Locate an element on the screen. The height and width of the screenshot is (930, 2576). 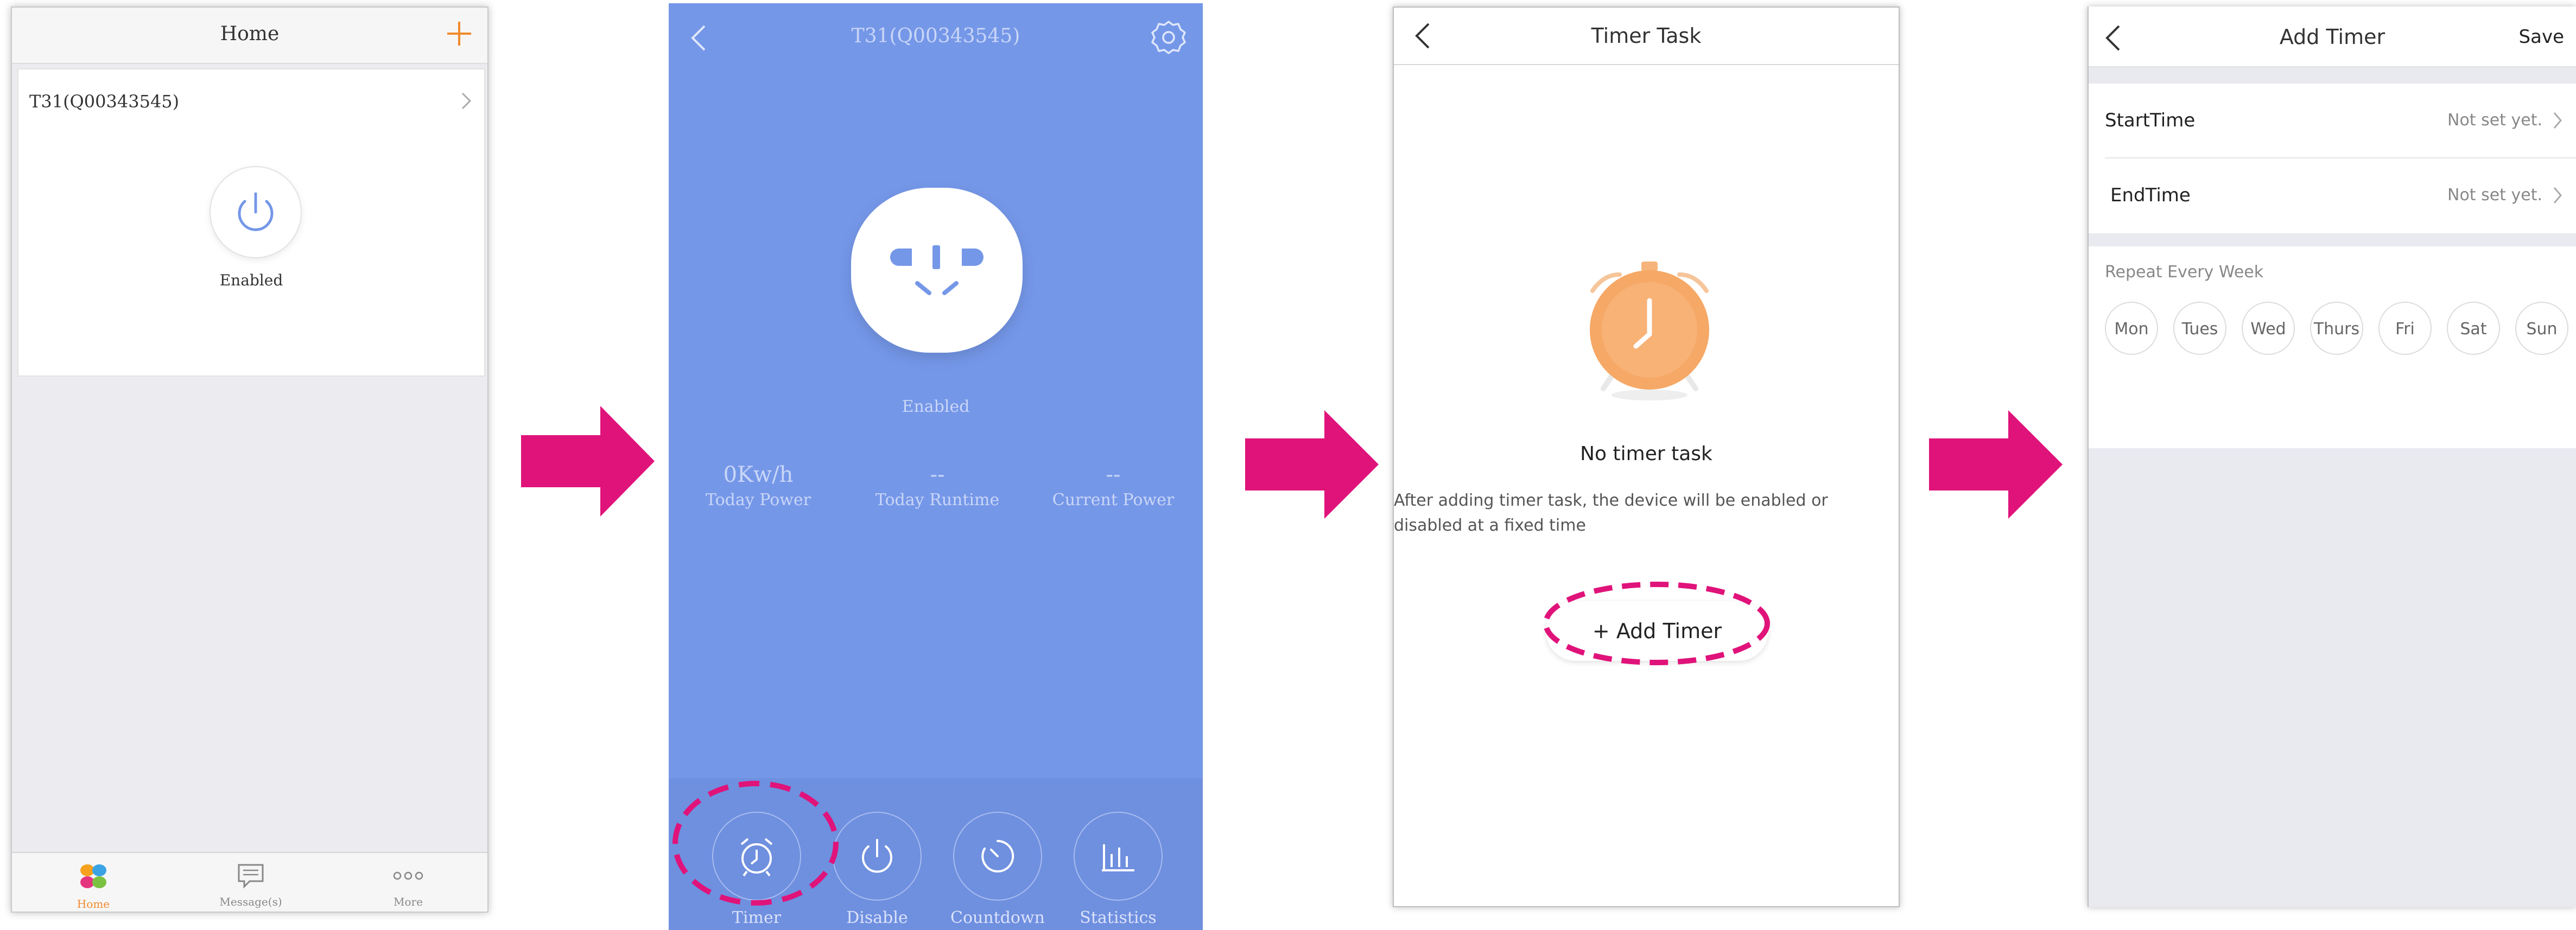
gear-icon is located at coordinates (1169, 37).